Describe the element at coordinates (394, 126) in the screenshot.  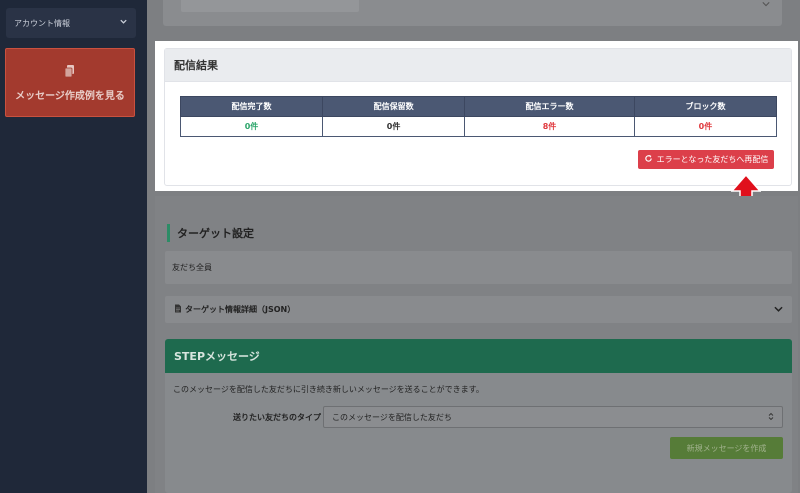
I see `pending-count: 0件` at that location.